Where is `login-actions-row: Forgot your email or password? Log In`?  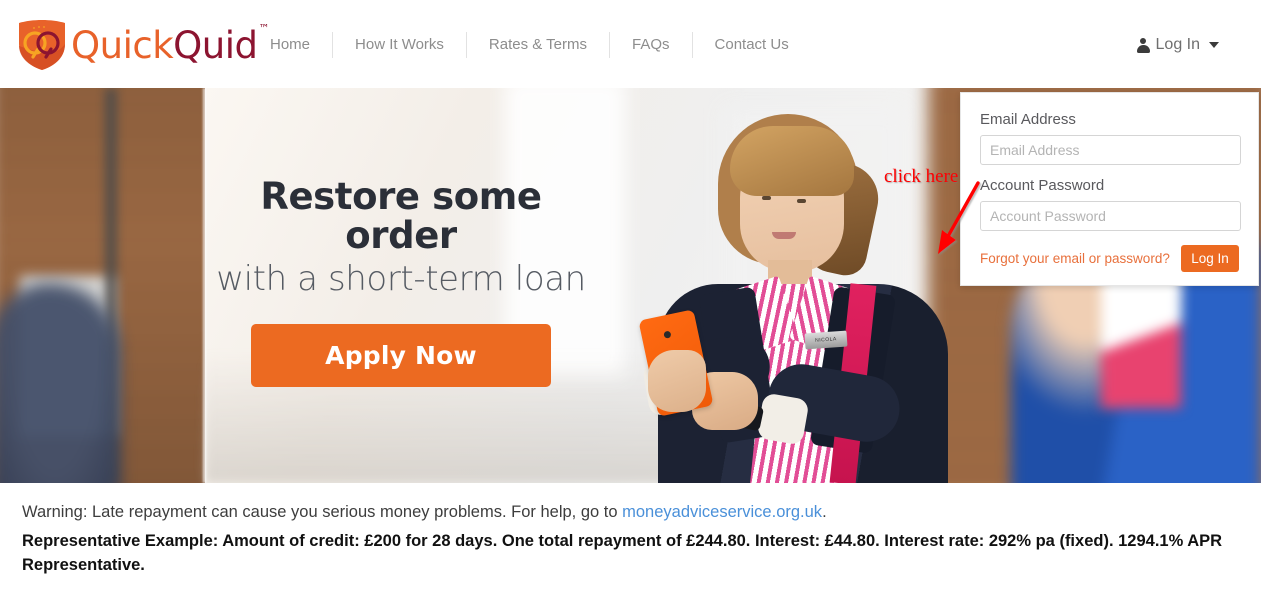 login-actions-row: Forgot your email or password? Log In is located at coordinates (1109, 258).